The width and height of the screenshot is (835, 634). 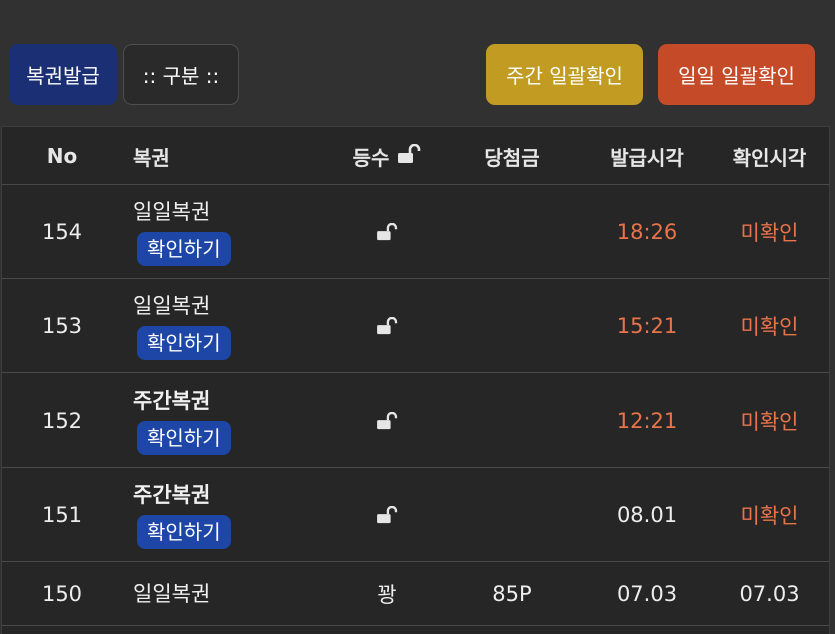 I want to click on row-rank: 꽝, so click(x=387, y=594).